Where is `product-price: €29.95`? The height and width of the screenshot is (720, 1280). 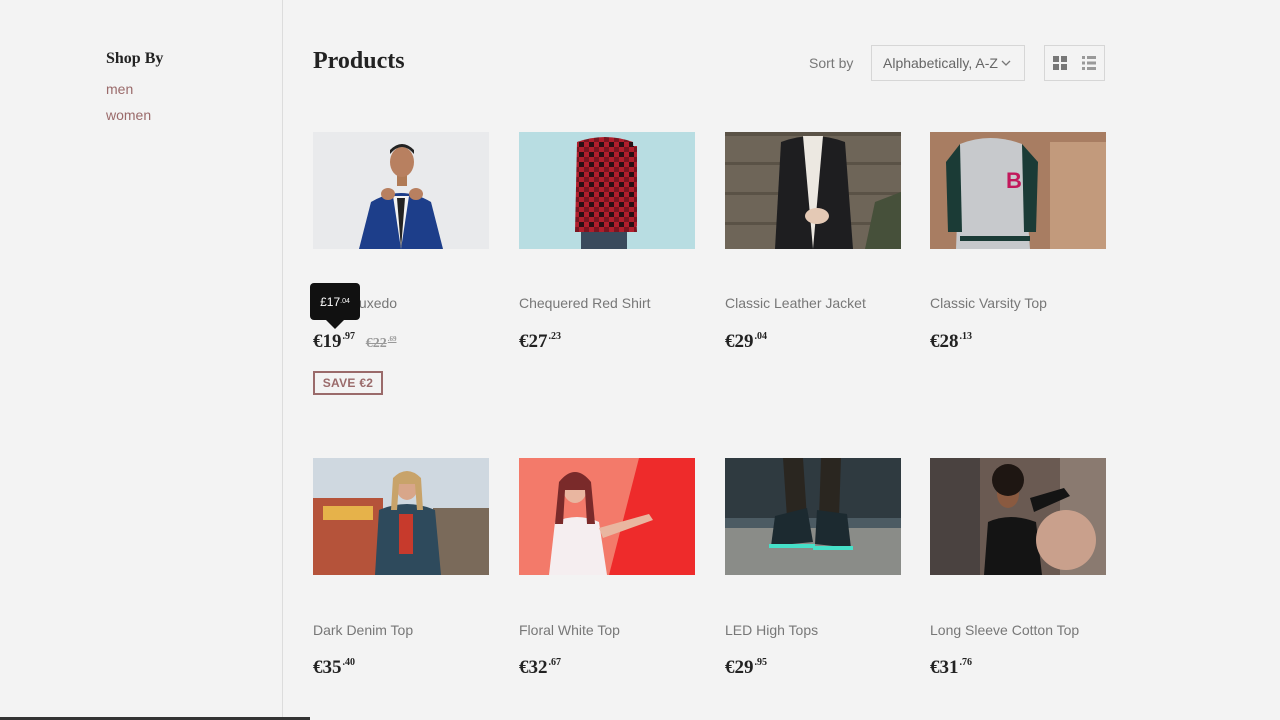 product-price: €29.95 is located at coordinates (746, 668).